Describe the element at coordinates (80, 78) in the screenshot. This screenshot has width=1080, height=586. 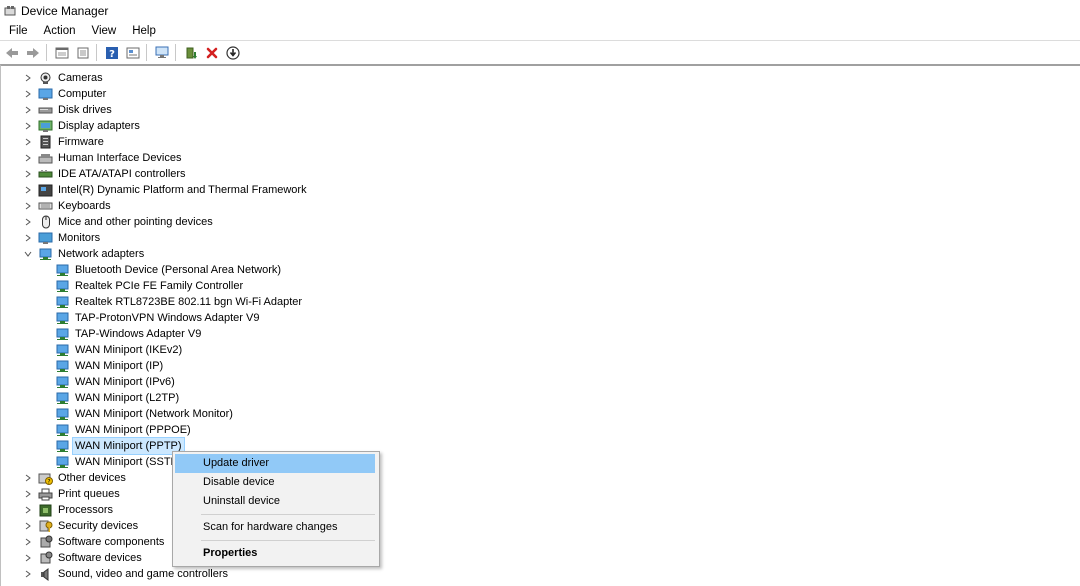
I see `tree-category-label: Cameras` at that location.